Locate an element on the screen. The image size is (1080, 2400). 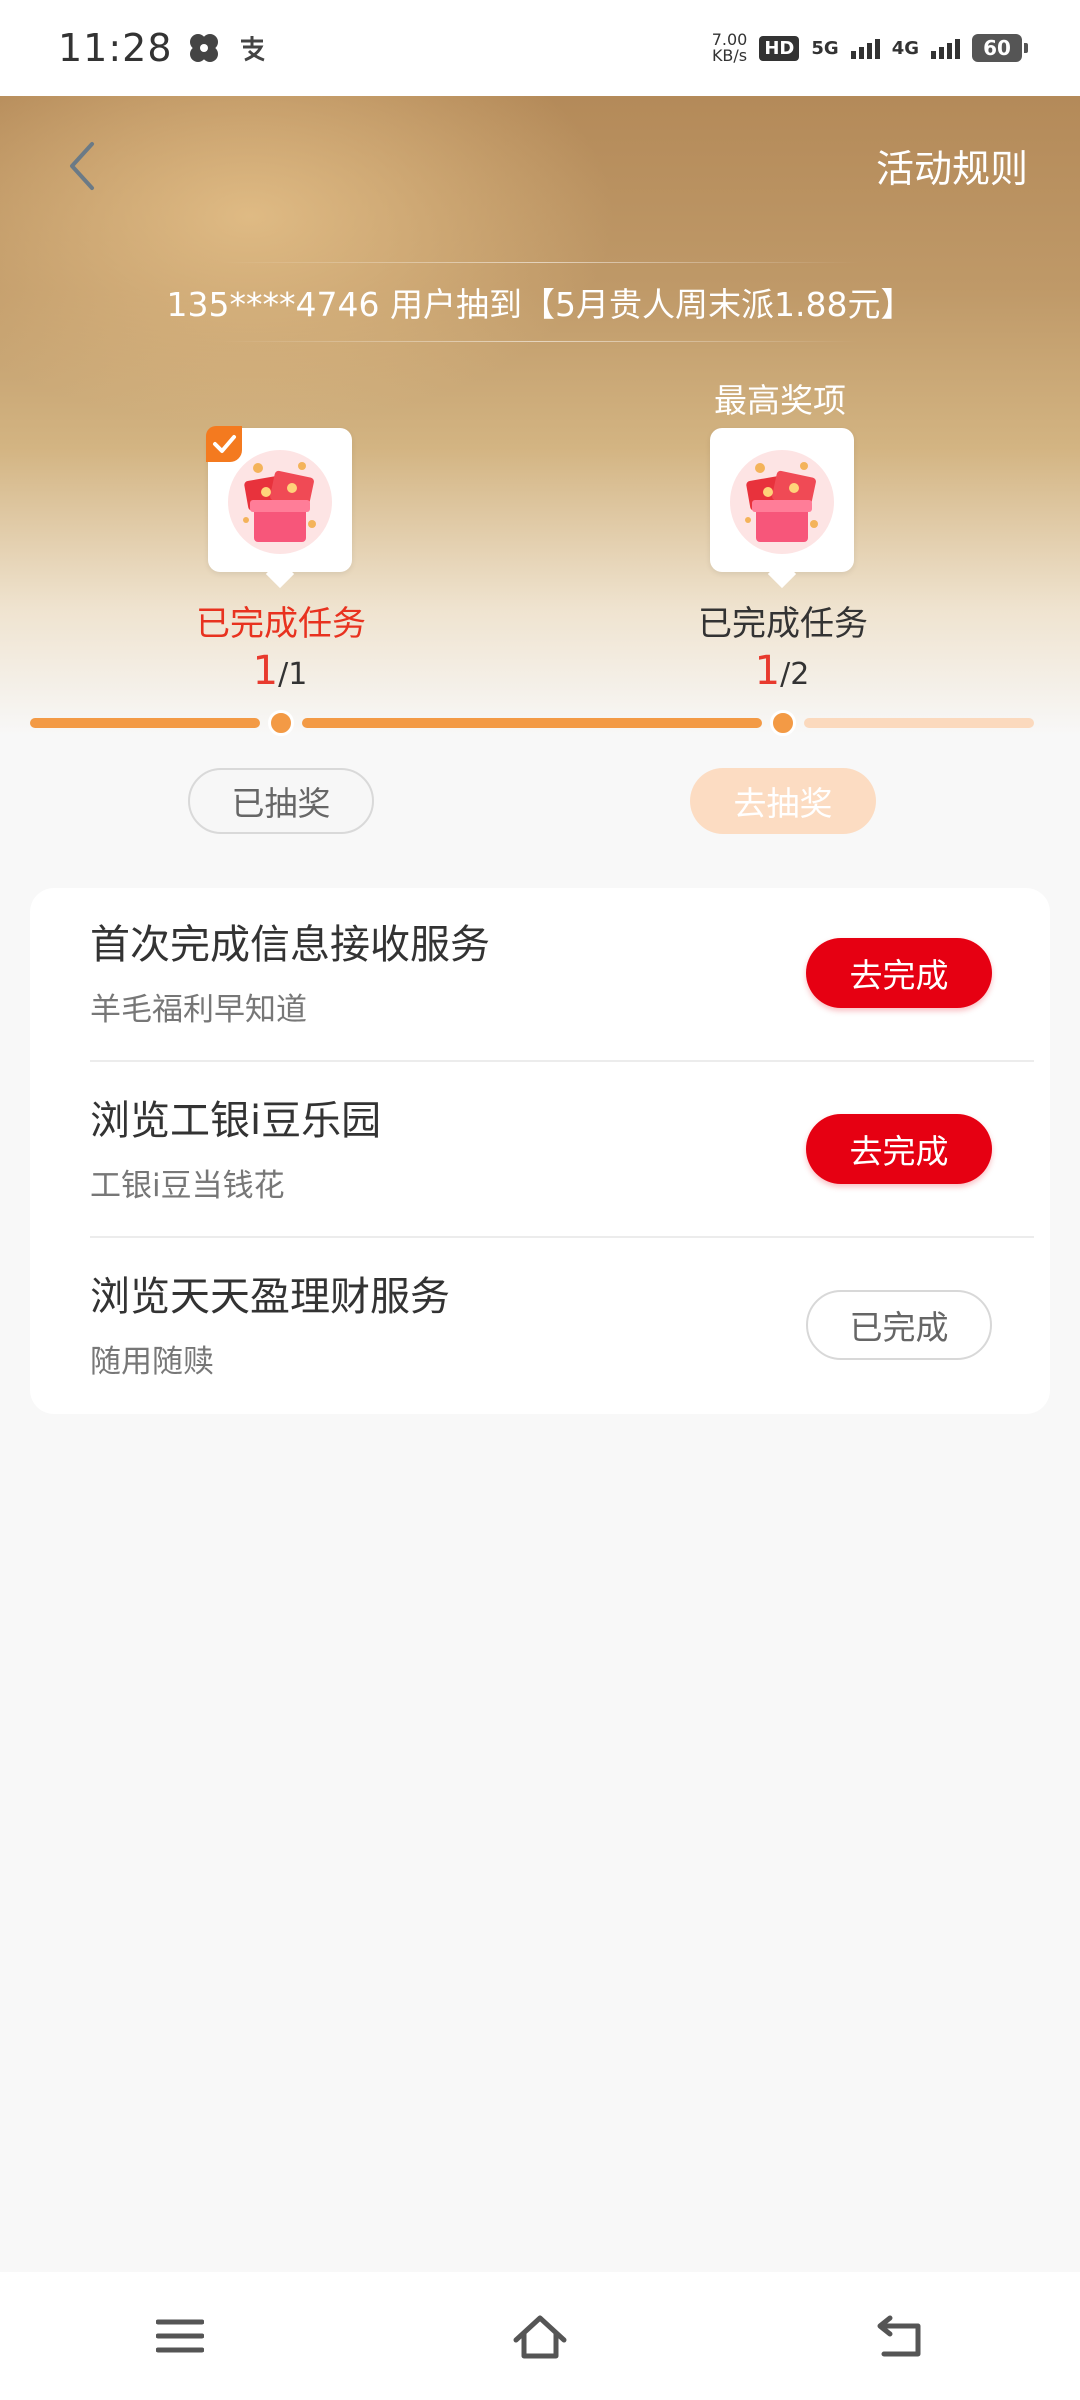
top-prize-label: 最高奖项 is located at coordinates (780, 400).